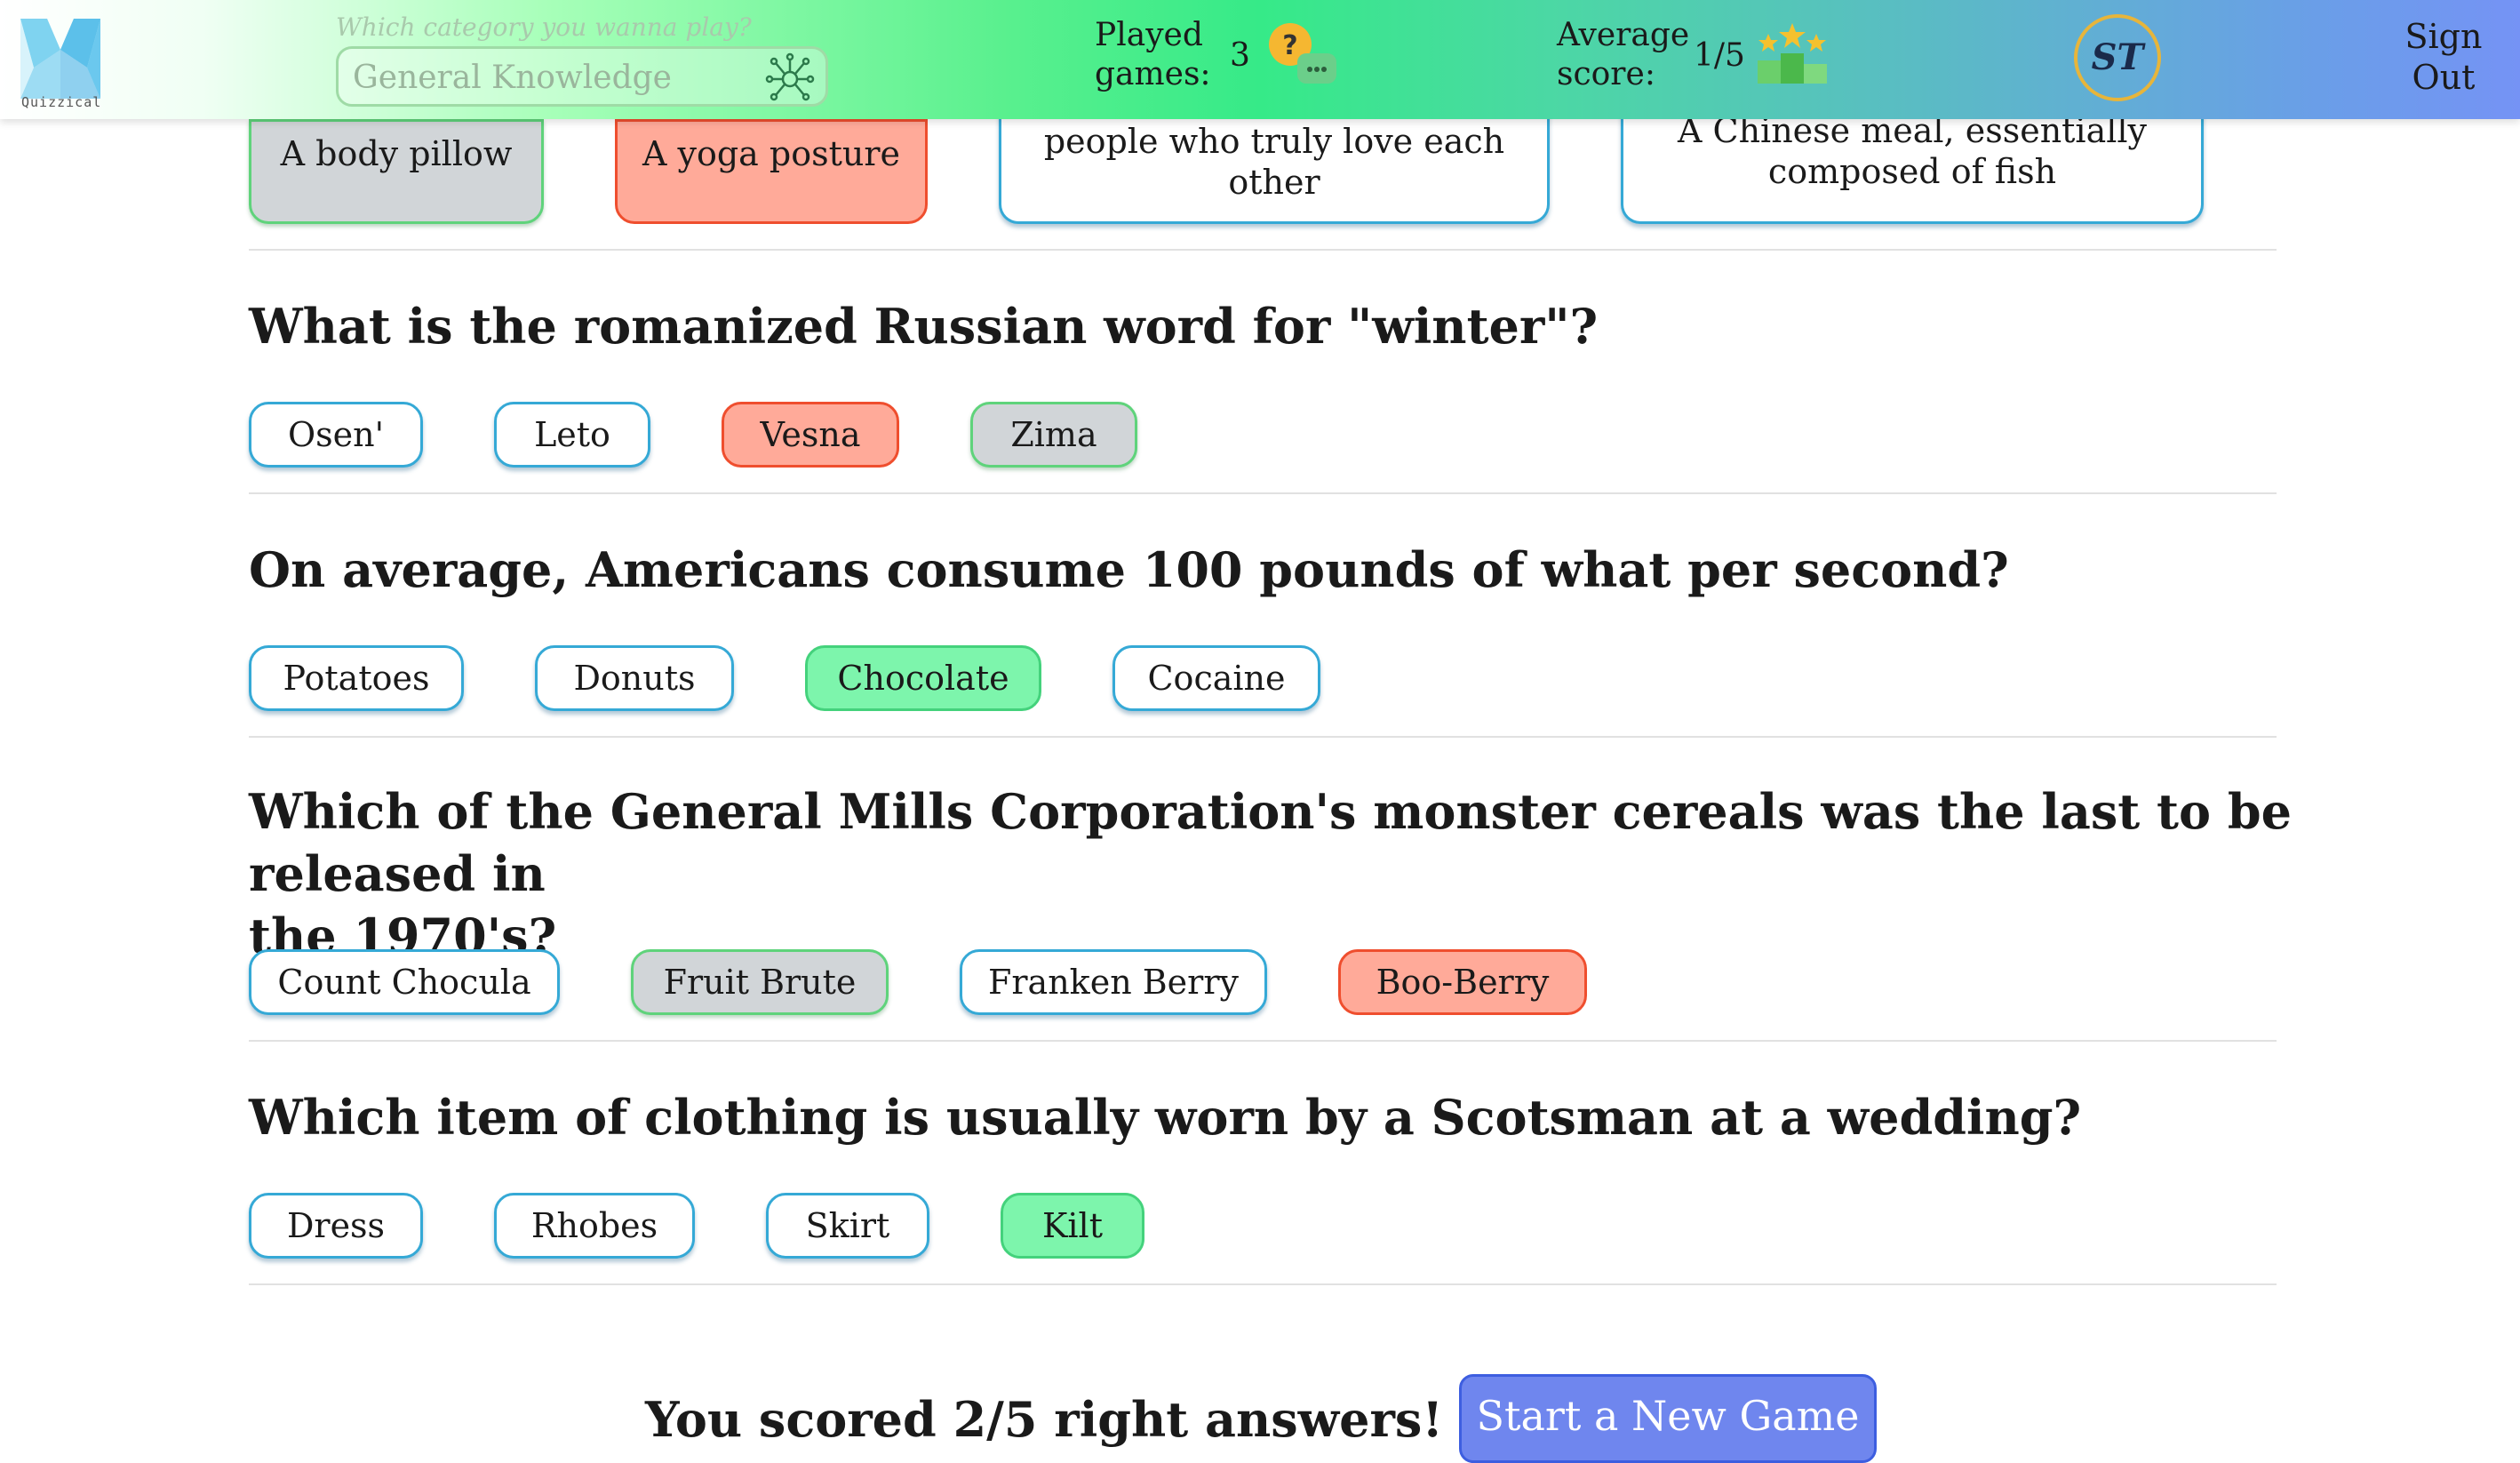 The height and width of the screenshot is (1463, 2520). What do you see at coordinates (336, 1226) in the screenshot?
I see `answer-option: Dress` at bounding box center [336, 1226].